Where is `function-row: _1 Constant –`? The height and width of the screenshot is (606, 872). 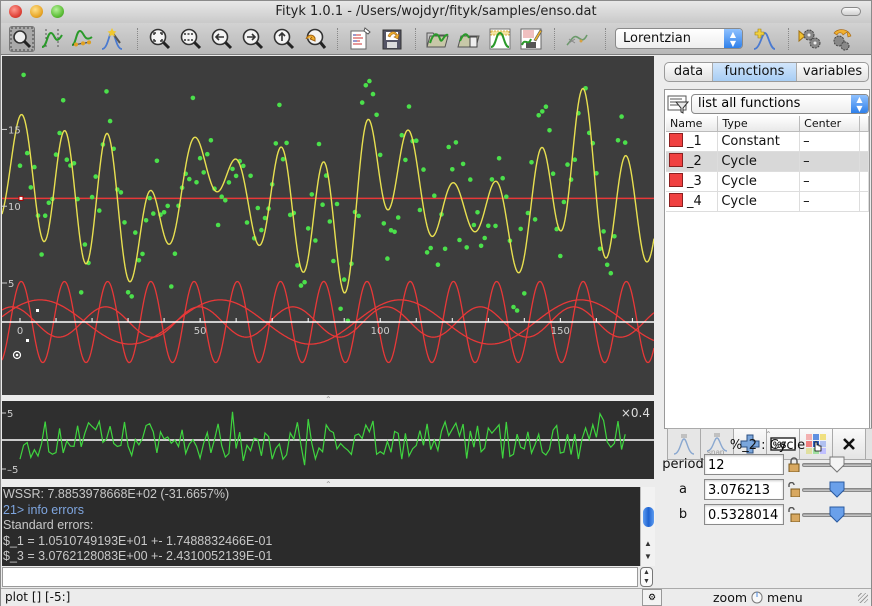 function-row: _1 Constant – is located at coordinates (767, 141).